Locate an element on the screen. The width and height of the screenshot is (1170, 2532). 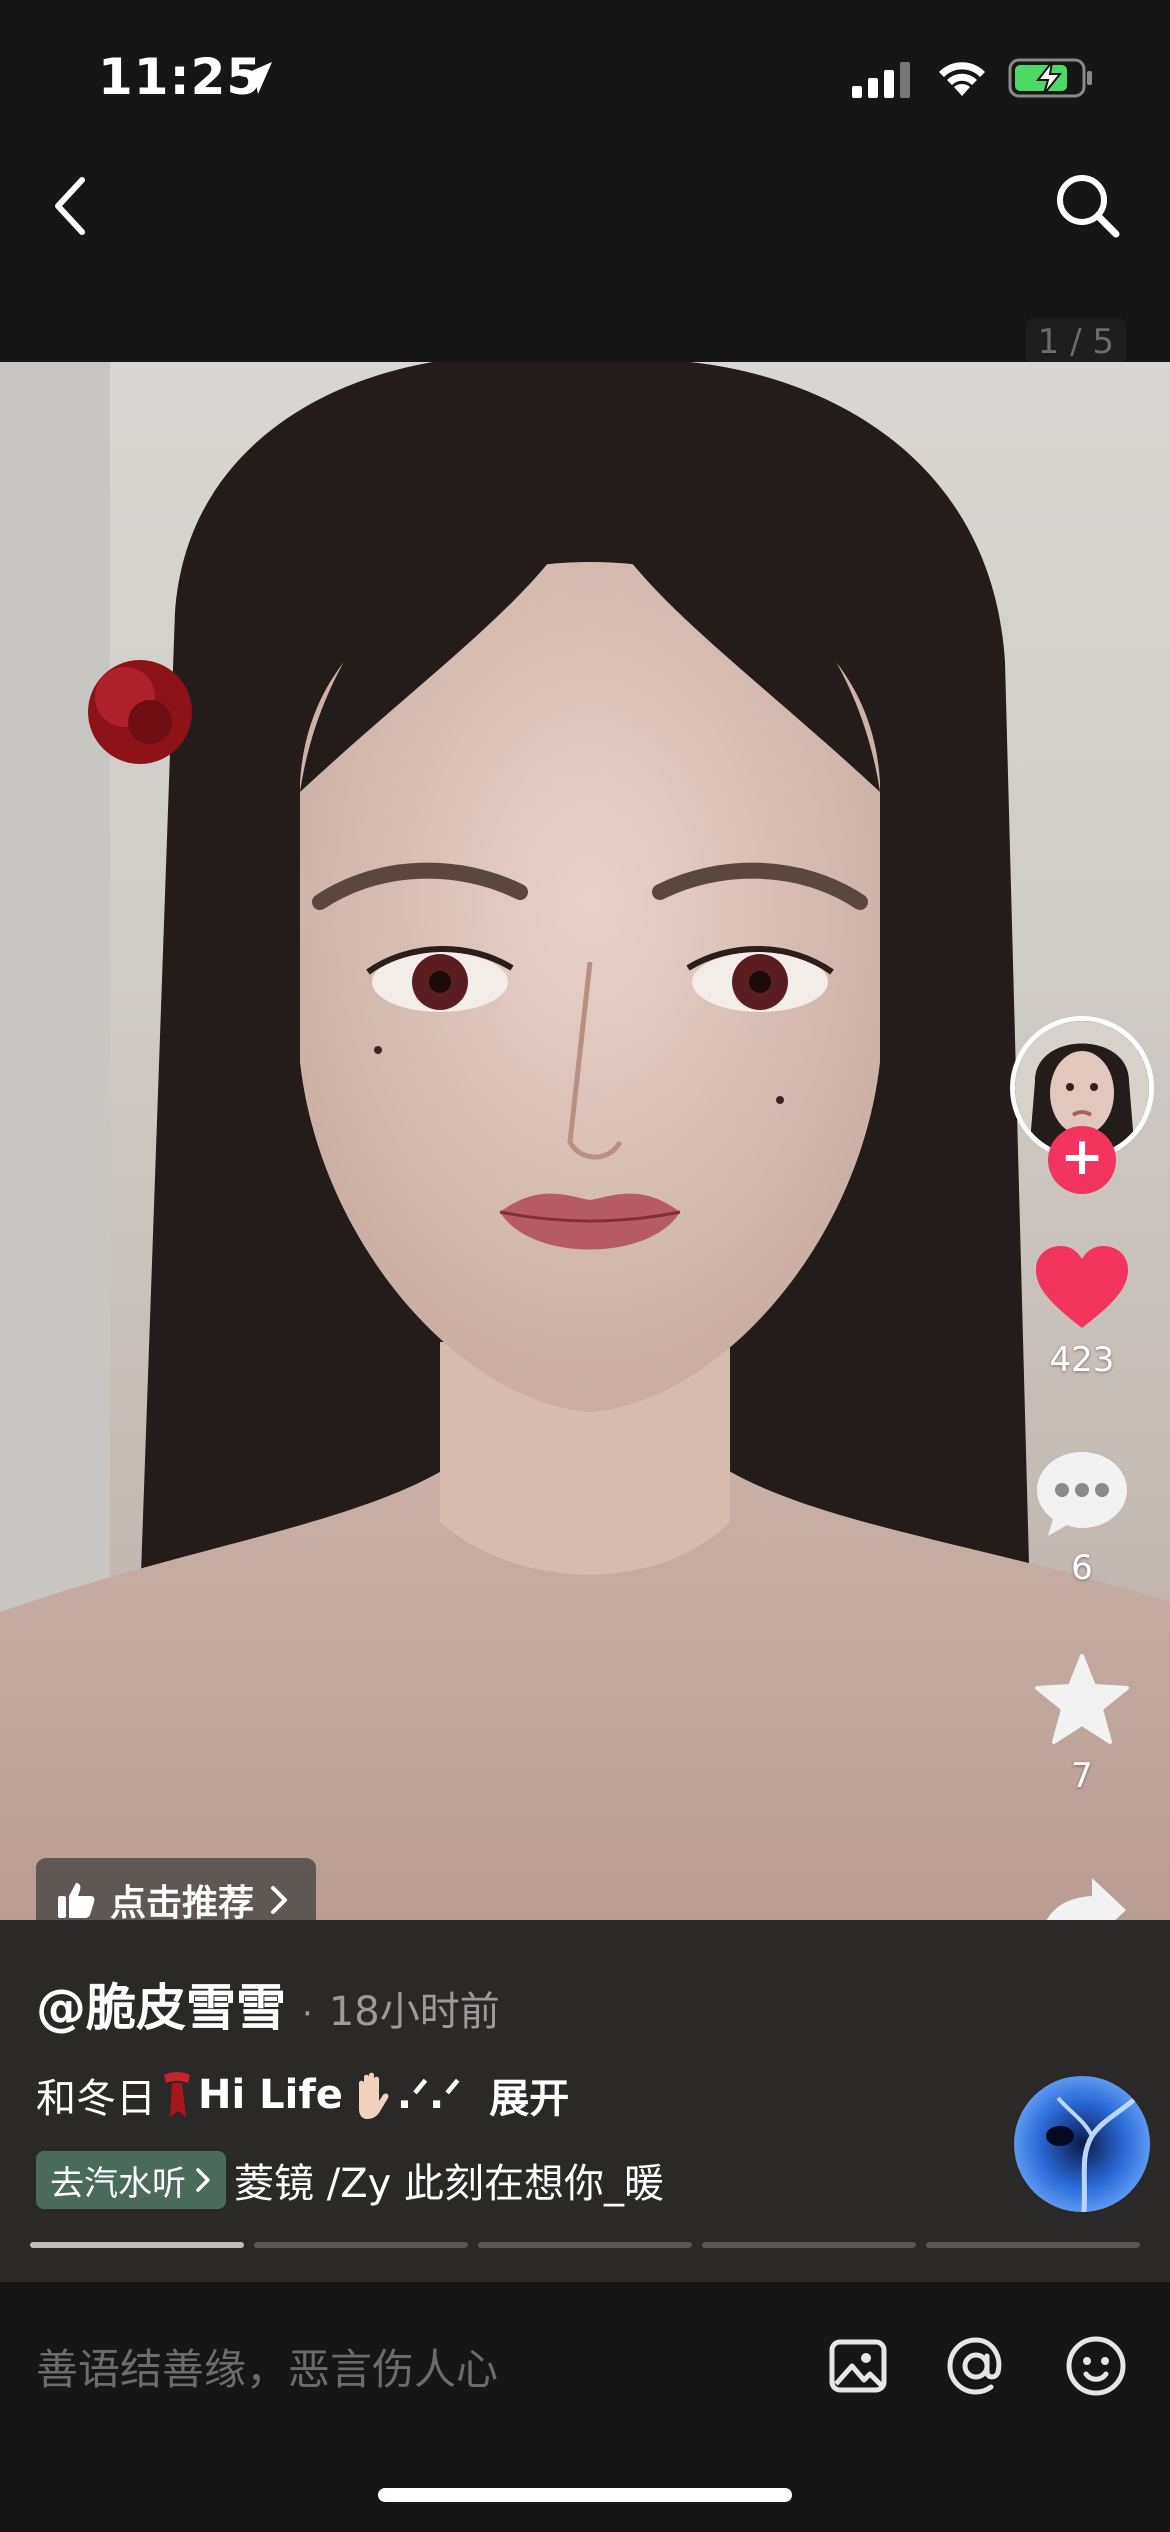
music-disc is located at coordinates (1082, 2144).